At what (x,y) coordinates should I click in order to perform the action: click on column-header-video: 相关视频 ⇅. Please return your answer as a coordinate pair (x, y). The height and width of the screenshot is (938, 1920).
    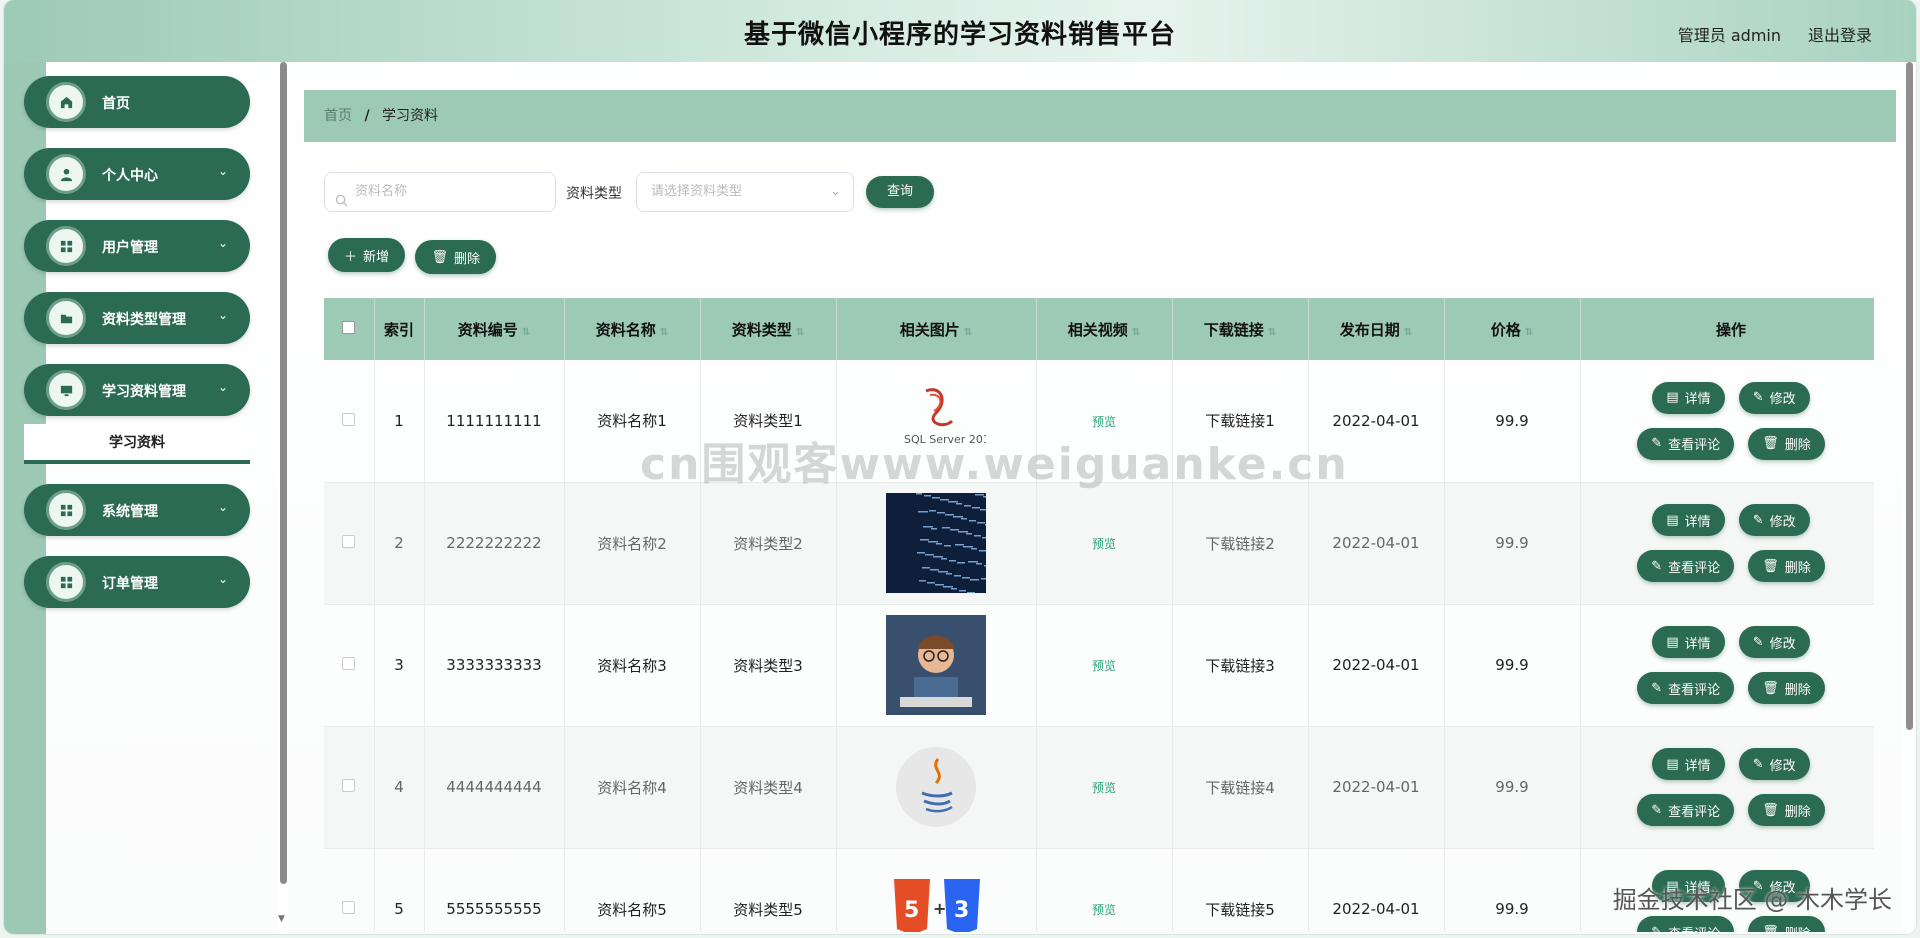
    Looking at the image, I should click on (1104, 329).